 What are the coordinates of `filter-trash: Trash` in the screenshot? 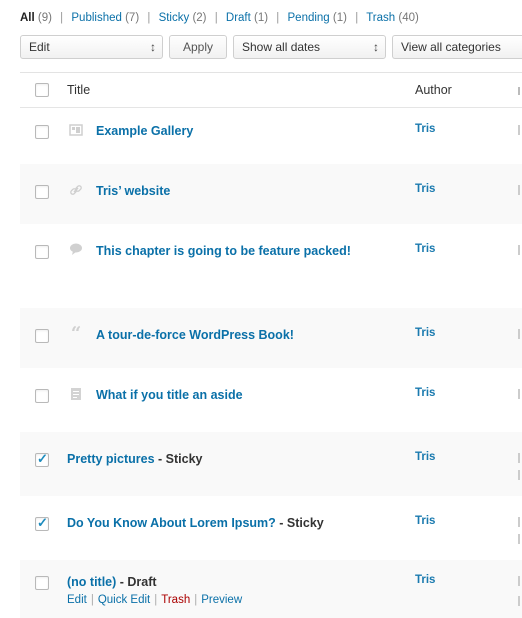 It's located at (380, 18).